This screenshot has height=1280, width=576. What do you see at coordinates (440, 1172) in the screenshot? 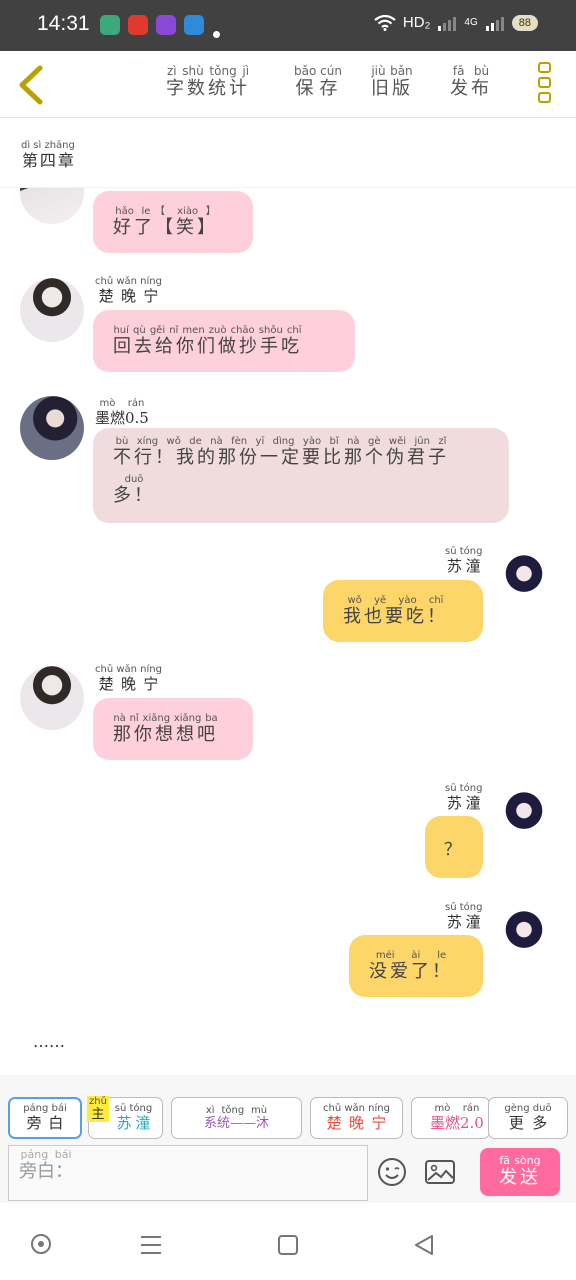
I see `image-icon` at bounding box center [440, 1172].